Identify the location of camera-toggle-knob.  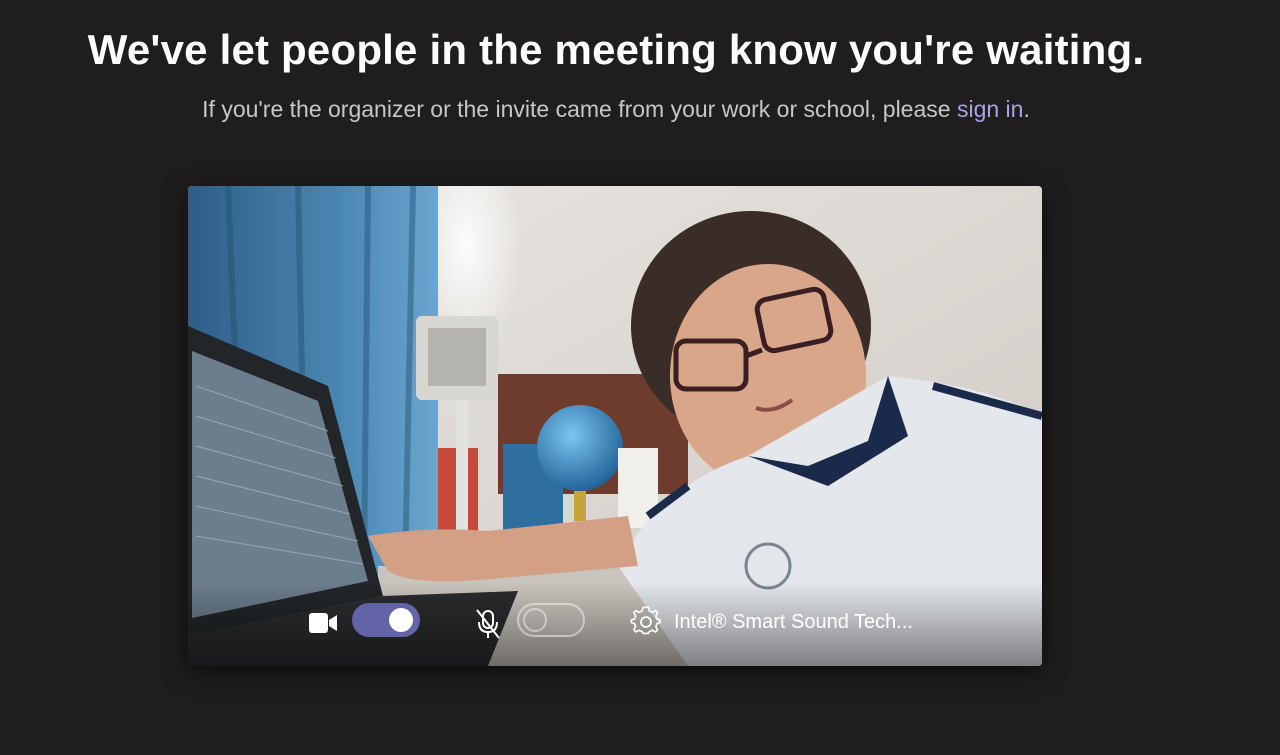
(401, 620).